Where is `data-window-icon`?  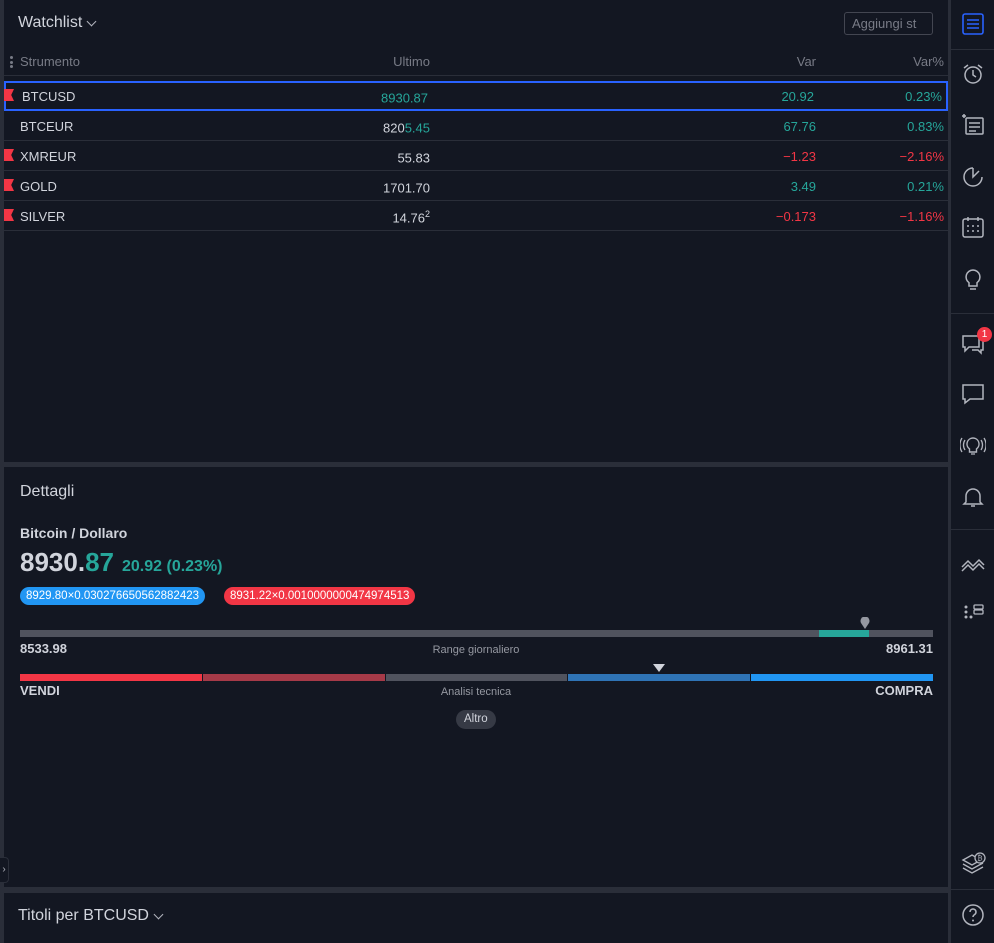
data-window-icon is located at coordinates (973, 565).